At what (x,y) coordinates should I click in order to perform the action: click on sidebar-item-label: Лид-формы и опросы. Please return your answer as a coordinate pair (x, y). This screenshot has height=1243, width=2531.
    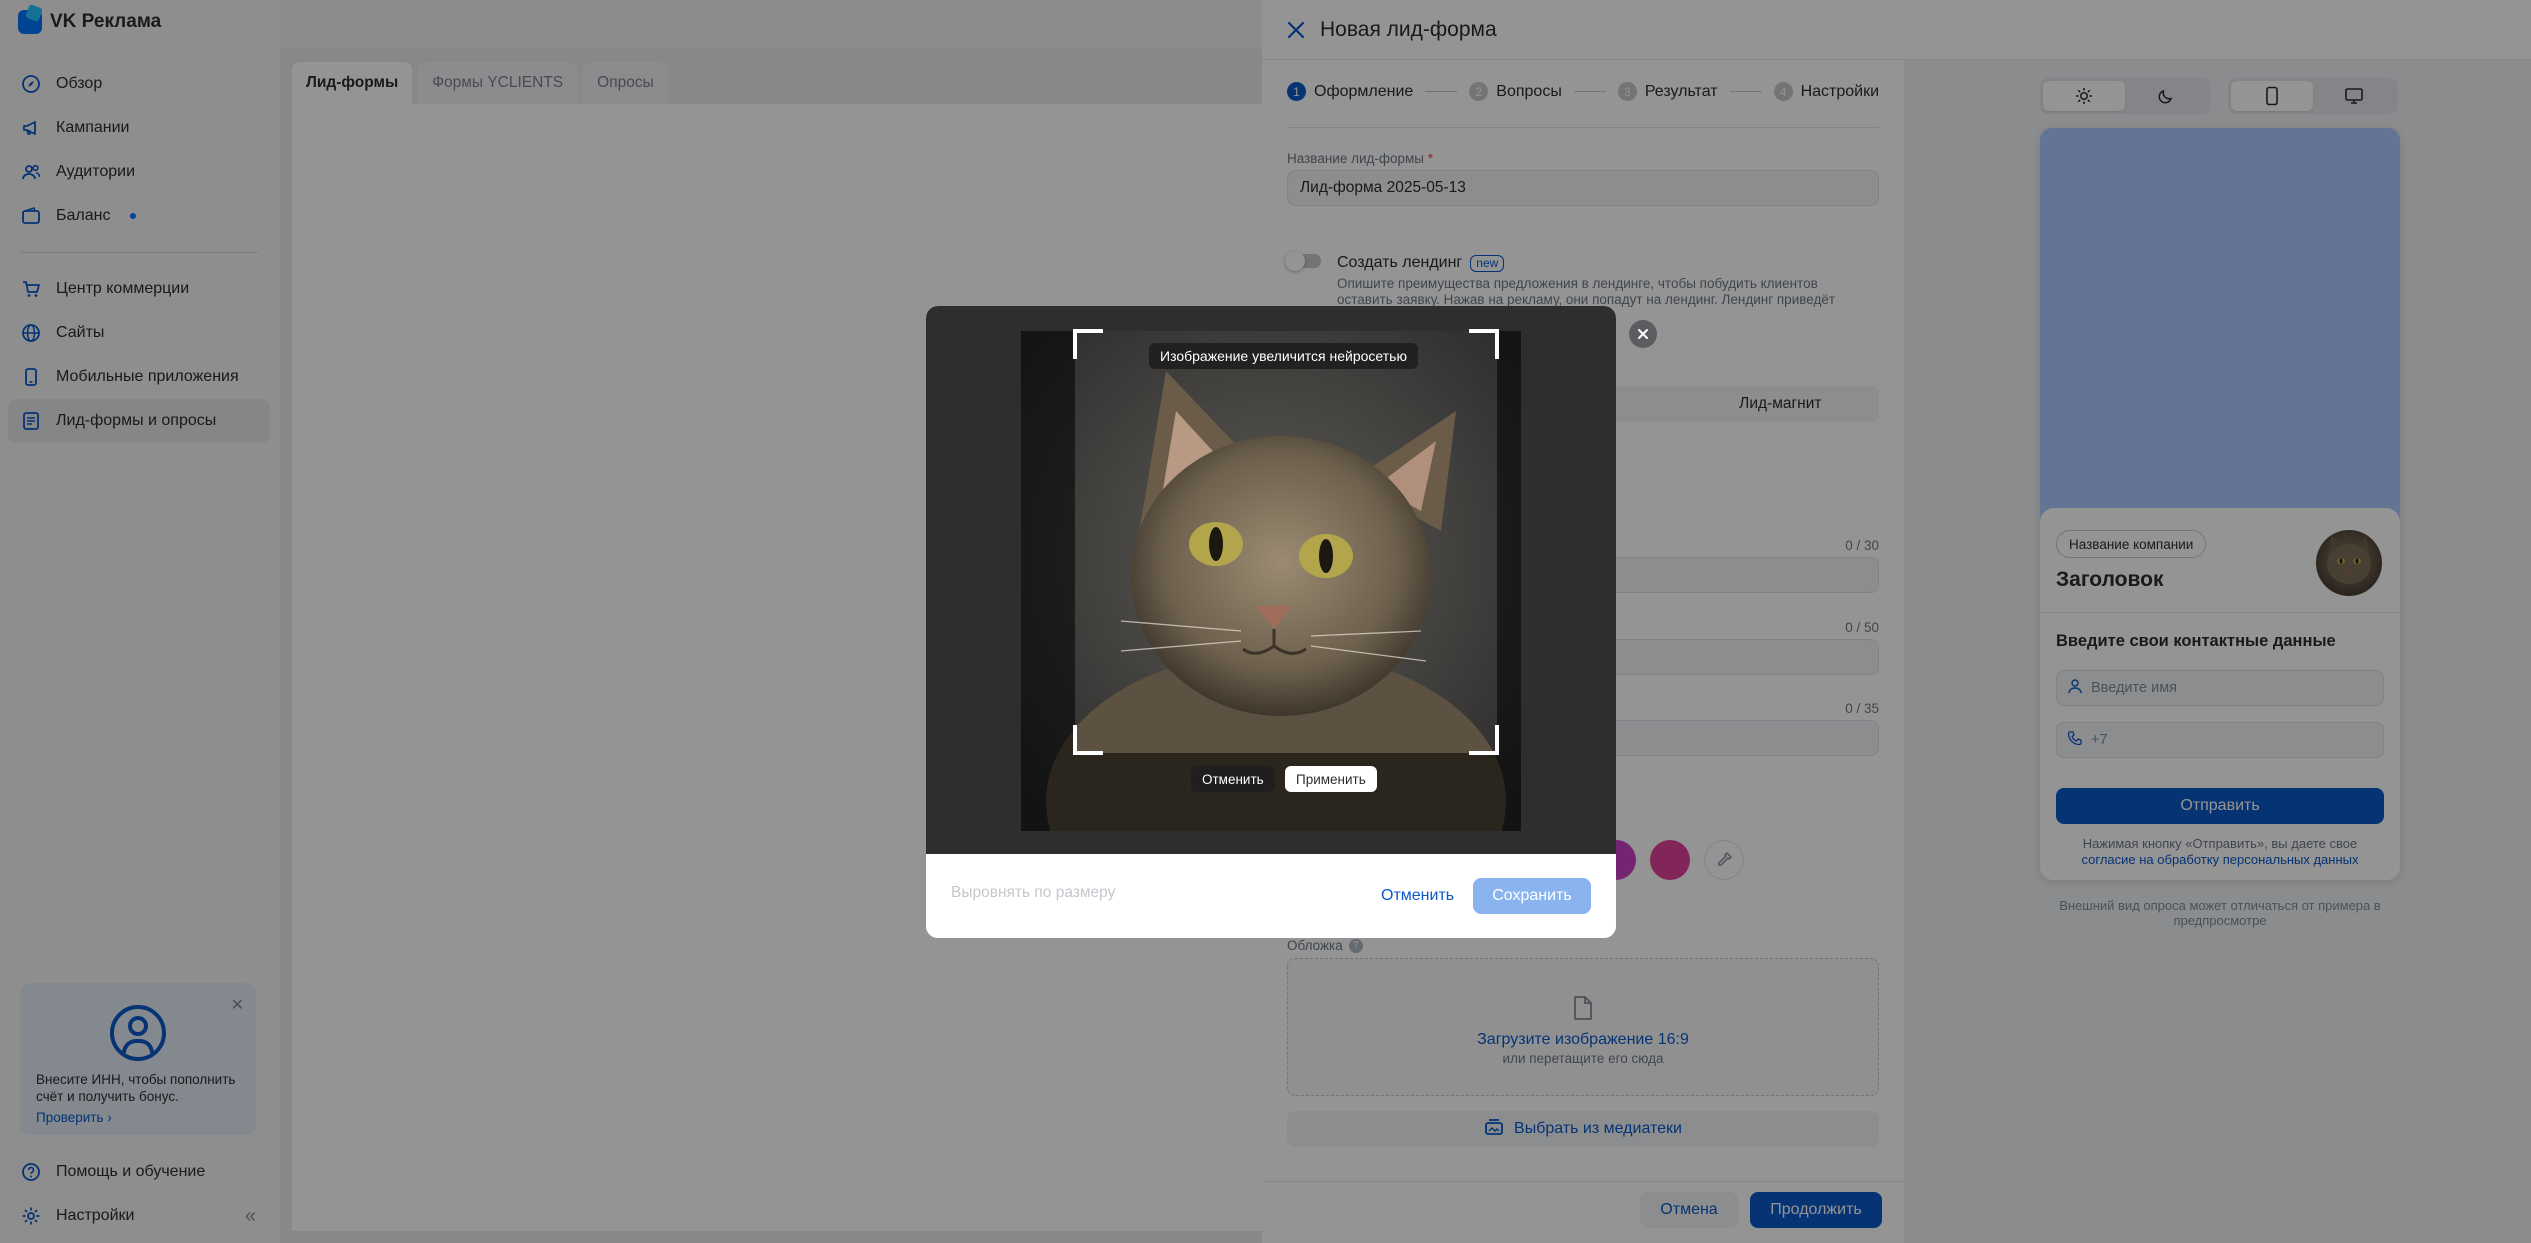
    Looking at the image, I should click on (136, 420).